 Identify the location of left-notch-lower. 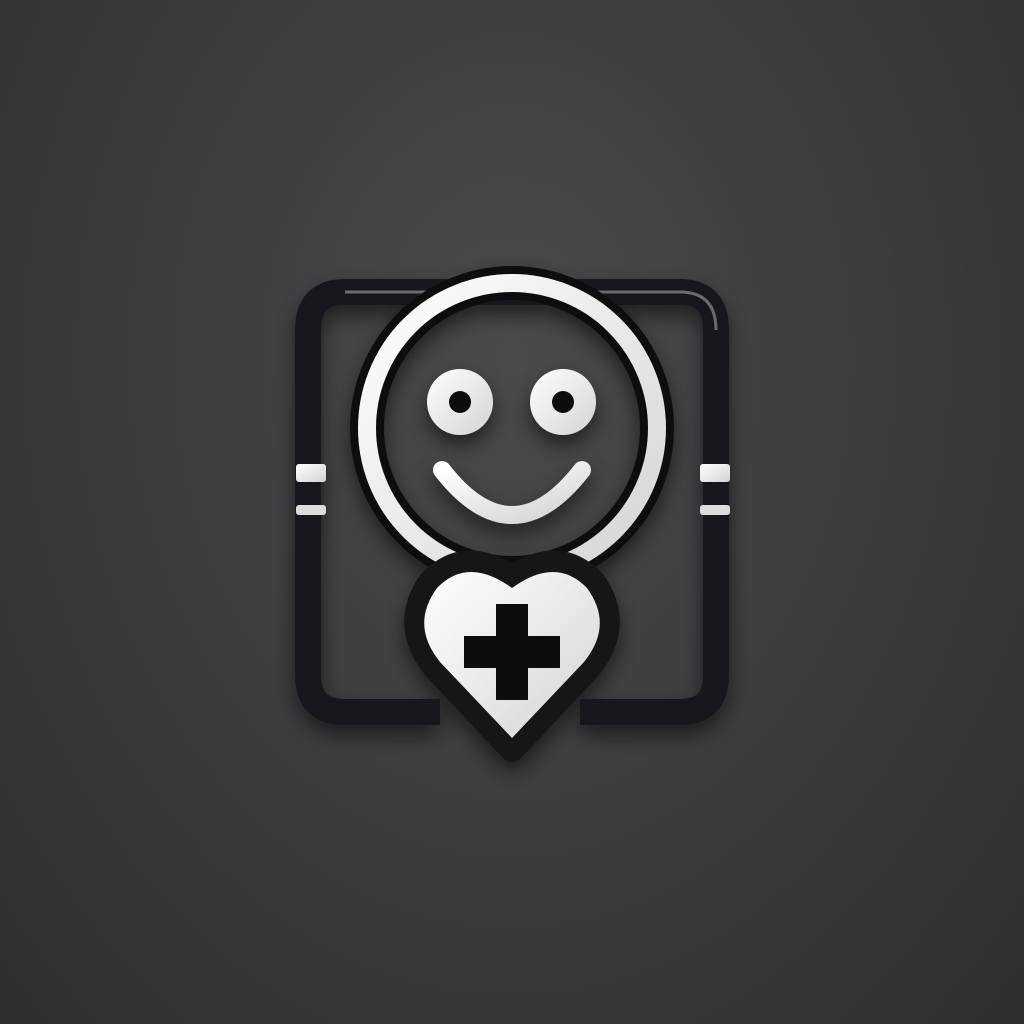
(311, 510).